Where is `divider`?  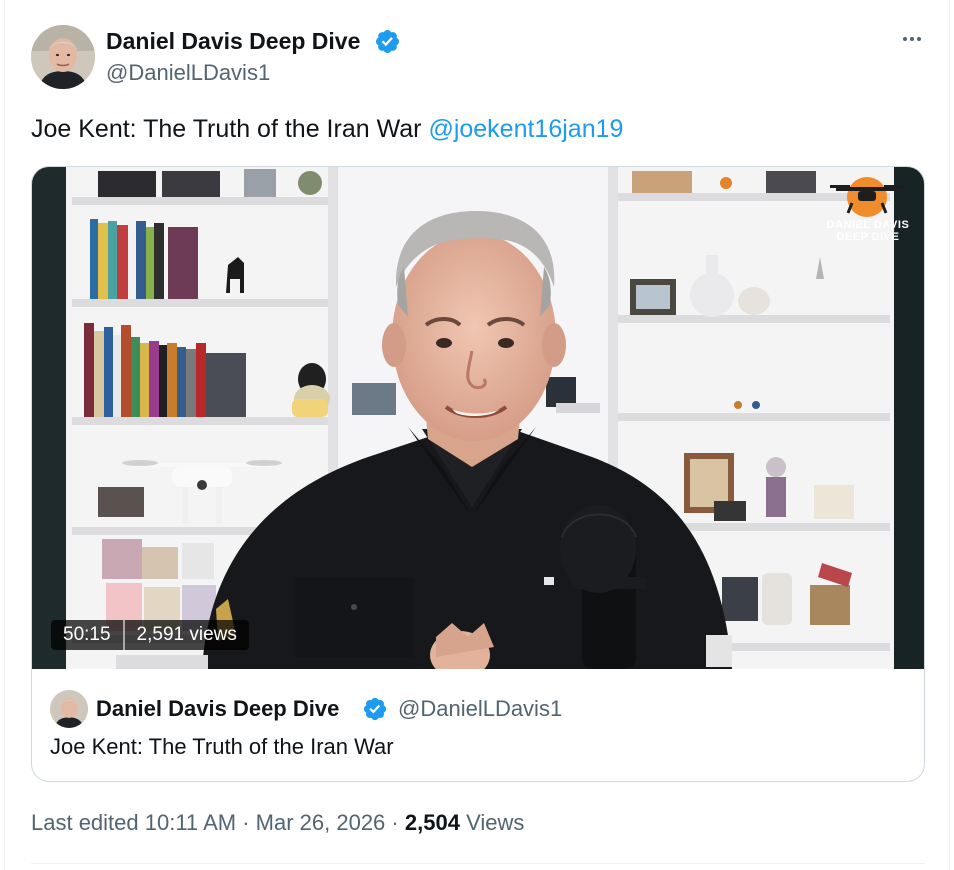 divider is located at coordinates (478, 863).